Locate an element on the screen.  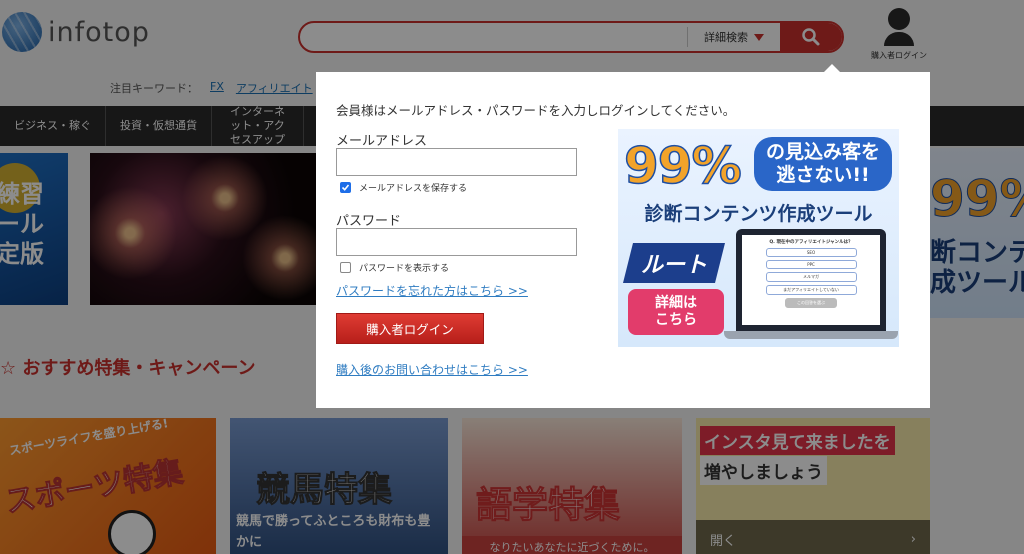
laptop-base is located at coordinates (811, 335).